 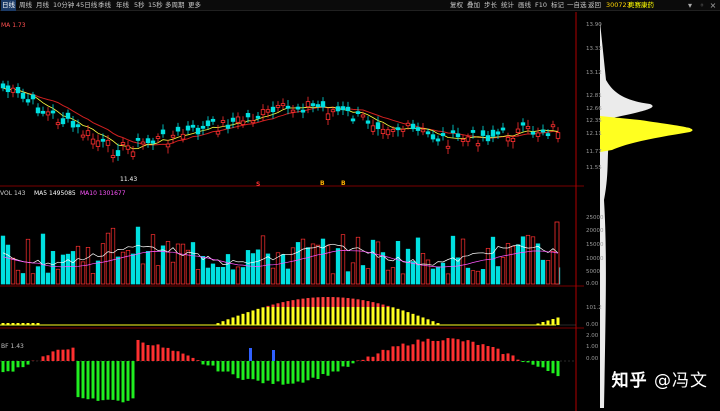 I want to click on lower-tick: 1.00, so click(x=592, y=347).